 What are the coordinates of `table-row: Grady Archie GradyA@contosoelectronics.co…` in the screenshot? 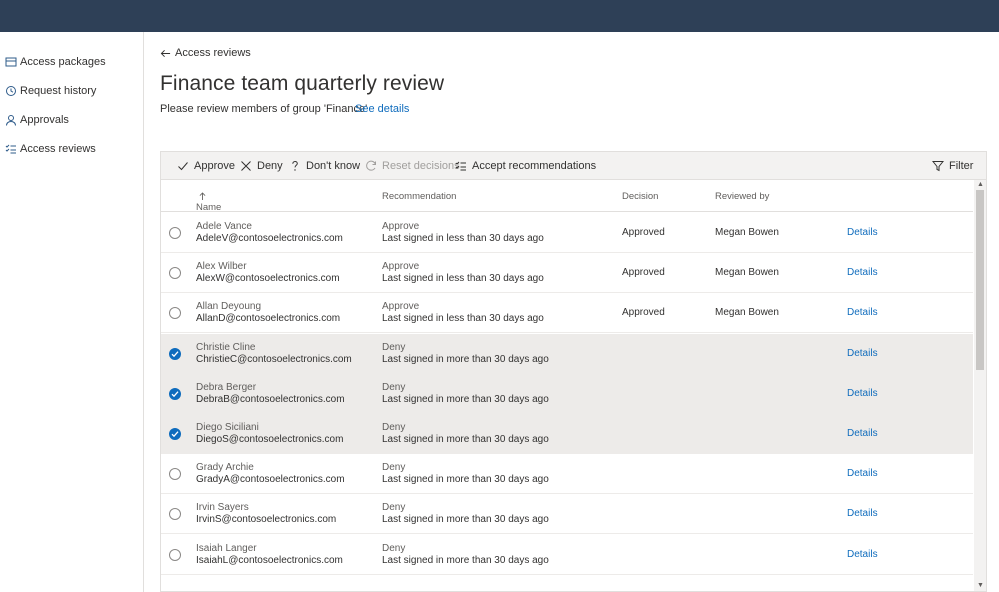 It's located at (567, 474).